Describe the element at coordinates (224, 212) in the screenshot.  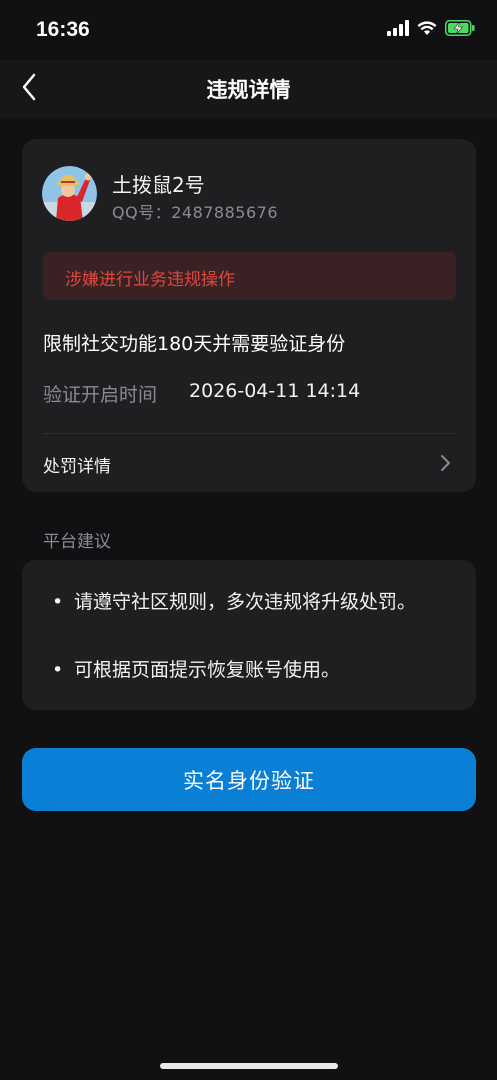
I see `qq-number: 2487885676` at that location.